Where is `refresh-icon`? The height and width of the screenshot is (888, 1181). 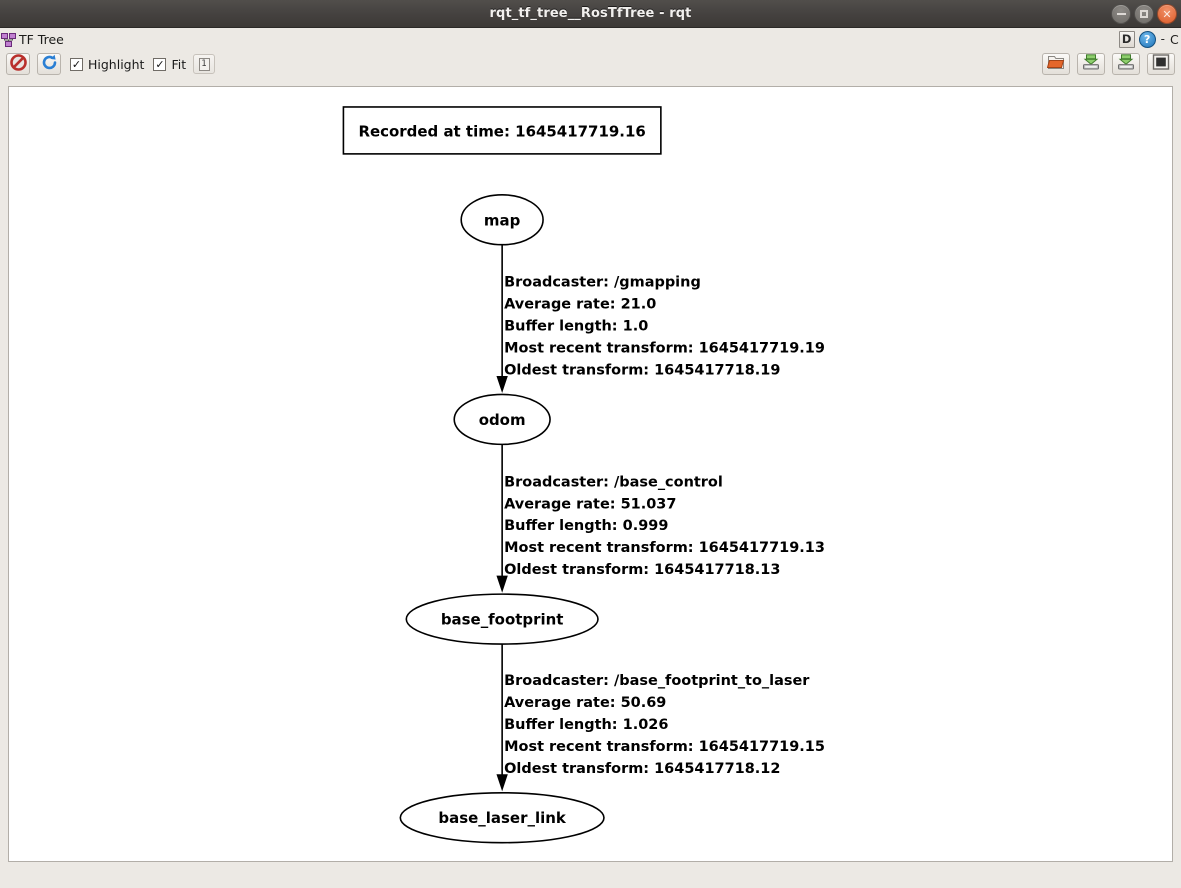 refresh-icon is located at coordinates (49, 64).